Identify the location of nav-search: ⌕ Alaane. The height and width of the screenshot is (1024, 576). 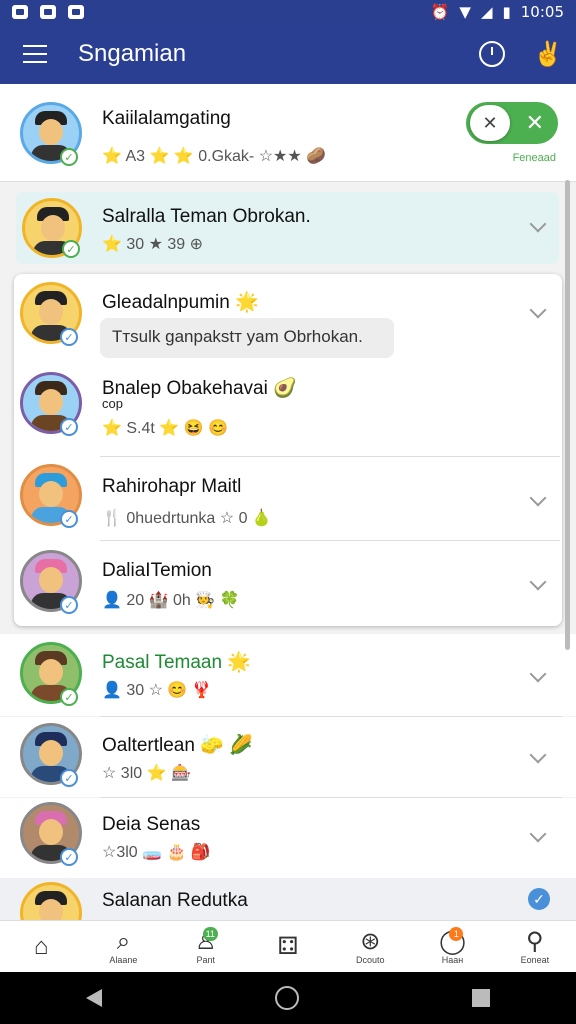
(123, 946).